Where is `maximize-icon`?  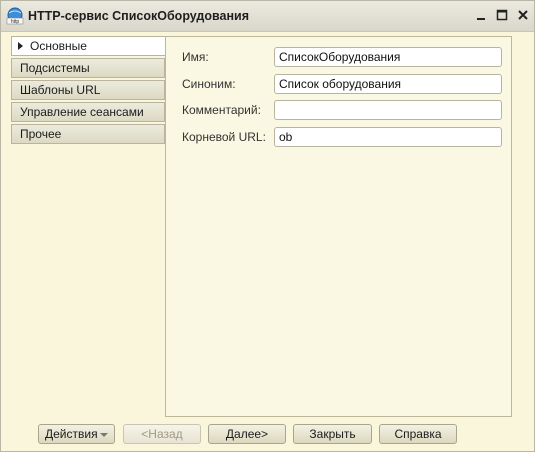 maximize-icon is located at coordinates (502, 15).